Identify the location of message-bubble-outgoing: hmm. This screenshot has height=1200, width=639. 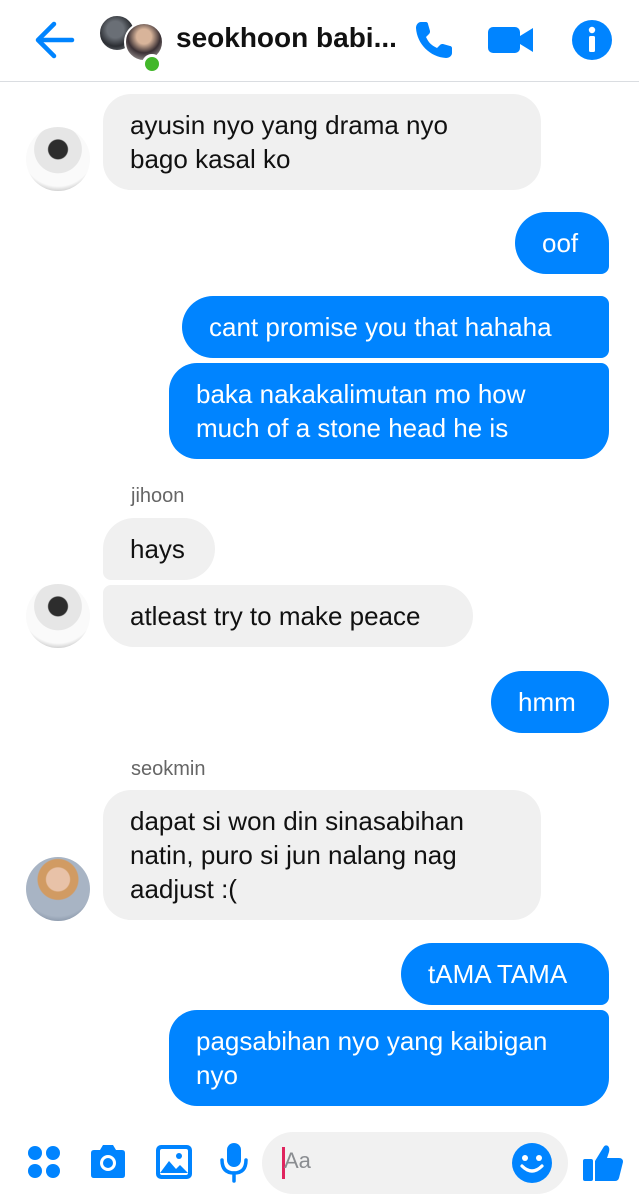
(550, 702).